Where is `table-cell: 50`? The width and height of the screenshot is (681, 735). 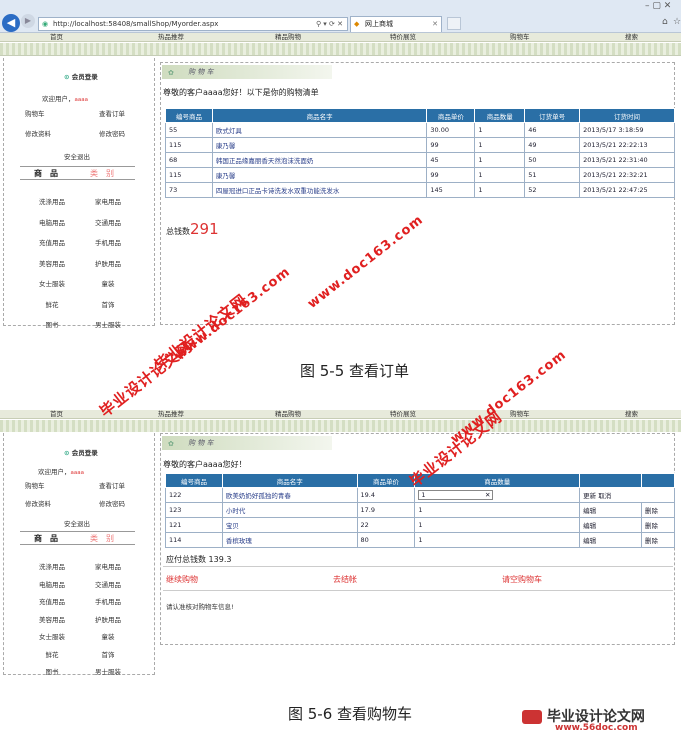 table-cell: 50 is located at coordinates (552, 160).